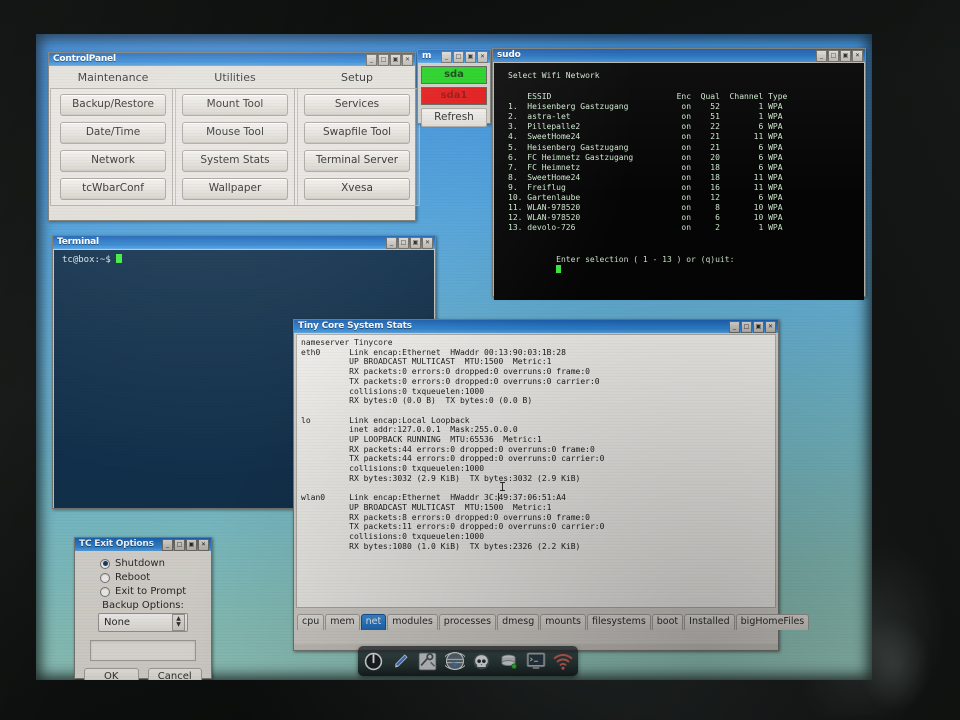  What do you see at coordinates (357, 189) in the screenshot?
I see `xvesa-button: Xvesa` at bounding box center [357, 189].